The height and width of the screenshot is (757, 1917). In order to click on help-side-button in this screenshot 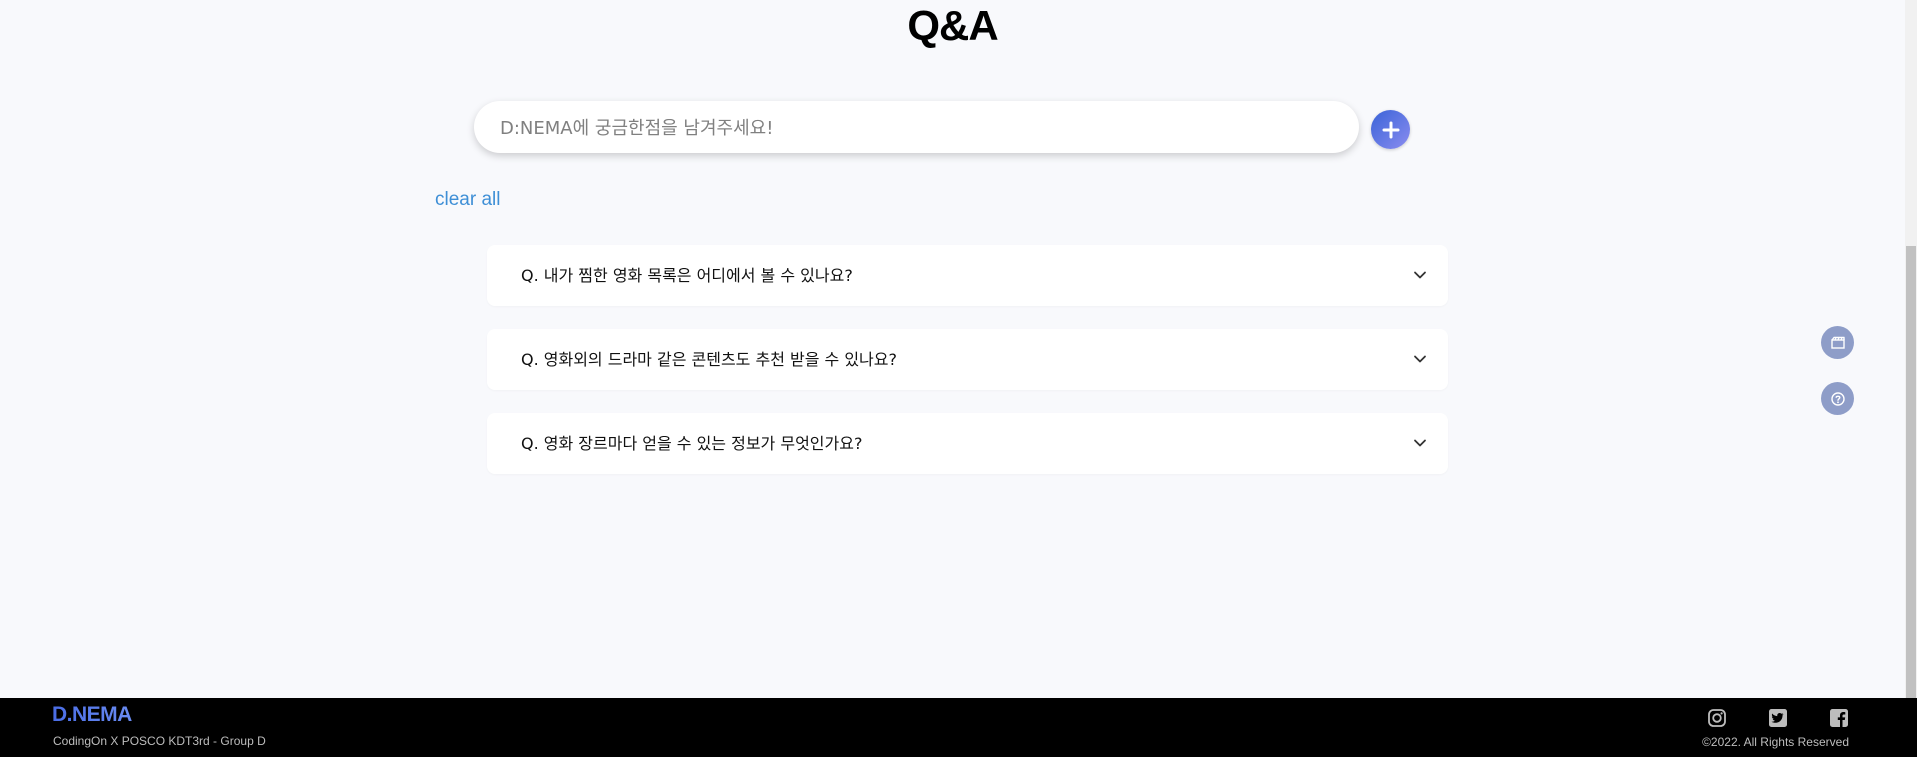, I will do `click(1837, 398)`.